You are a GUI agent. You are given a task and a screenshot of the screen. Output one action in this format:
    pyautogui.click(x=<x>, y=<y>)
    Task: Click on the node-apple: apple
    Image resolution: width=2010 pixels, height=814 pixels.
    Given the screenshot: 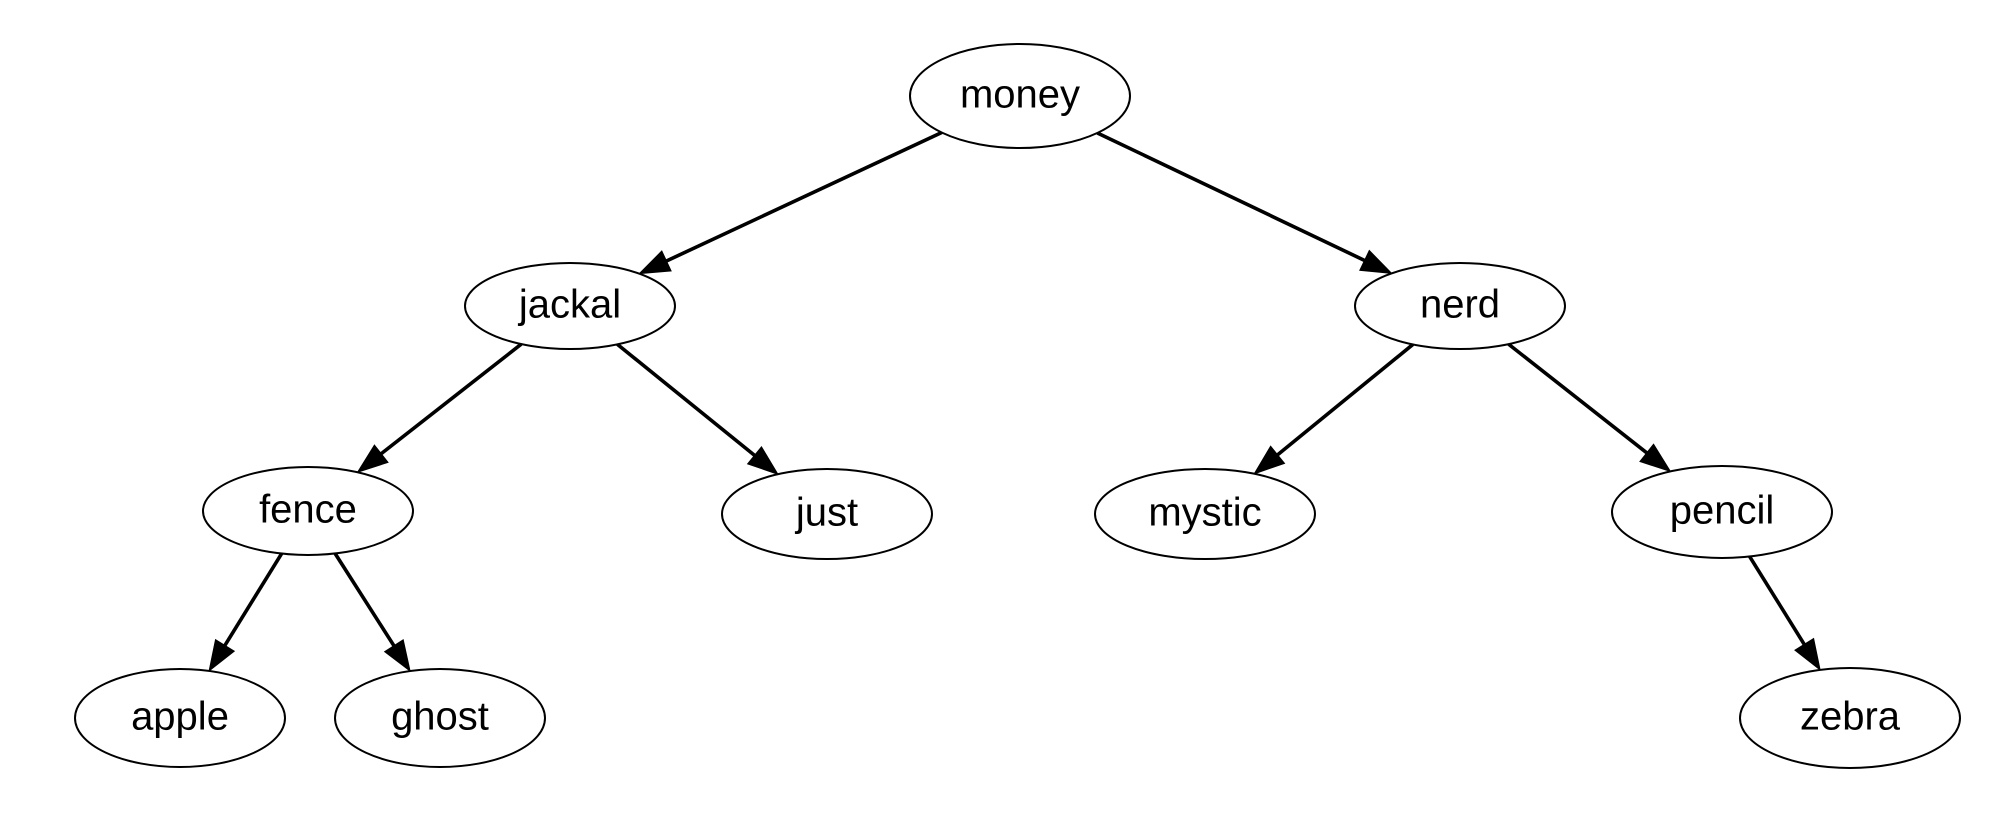 What is the action you would take?
    pyautogui.click(x=180, y=718)
    